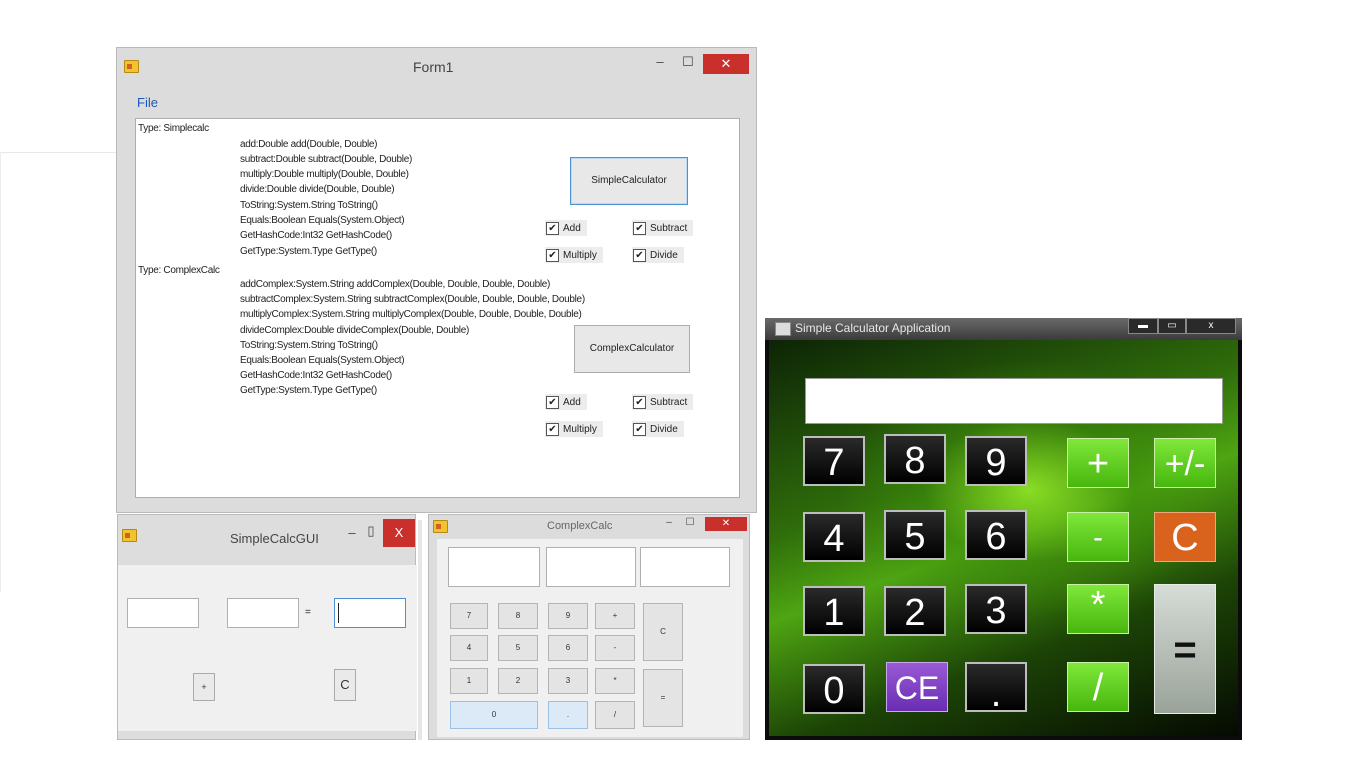 The width and height of the screenshot is (1366, 768). What do you see at coordinates (1211, 326) in the screenshot?
I see `close-button: x` at bounding box center [1211, 326].